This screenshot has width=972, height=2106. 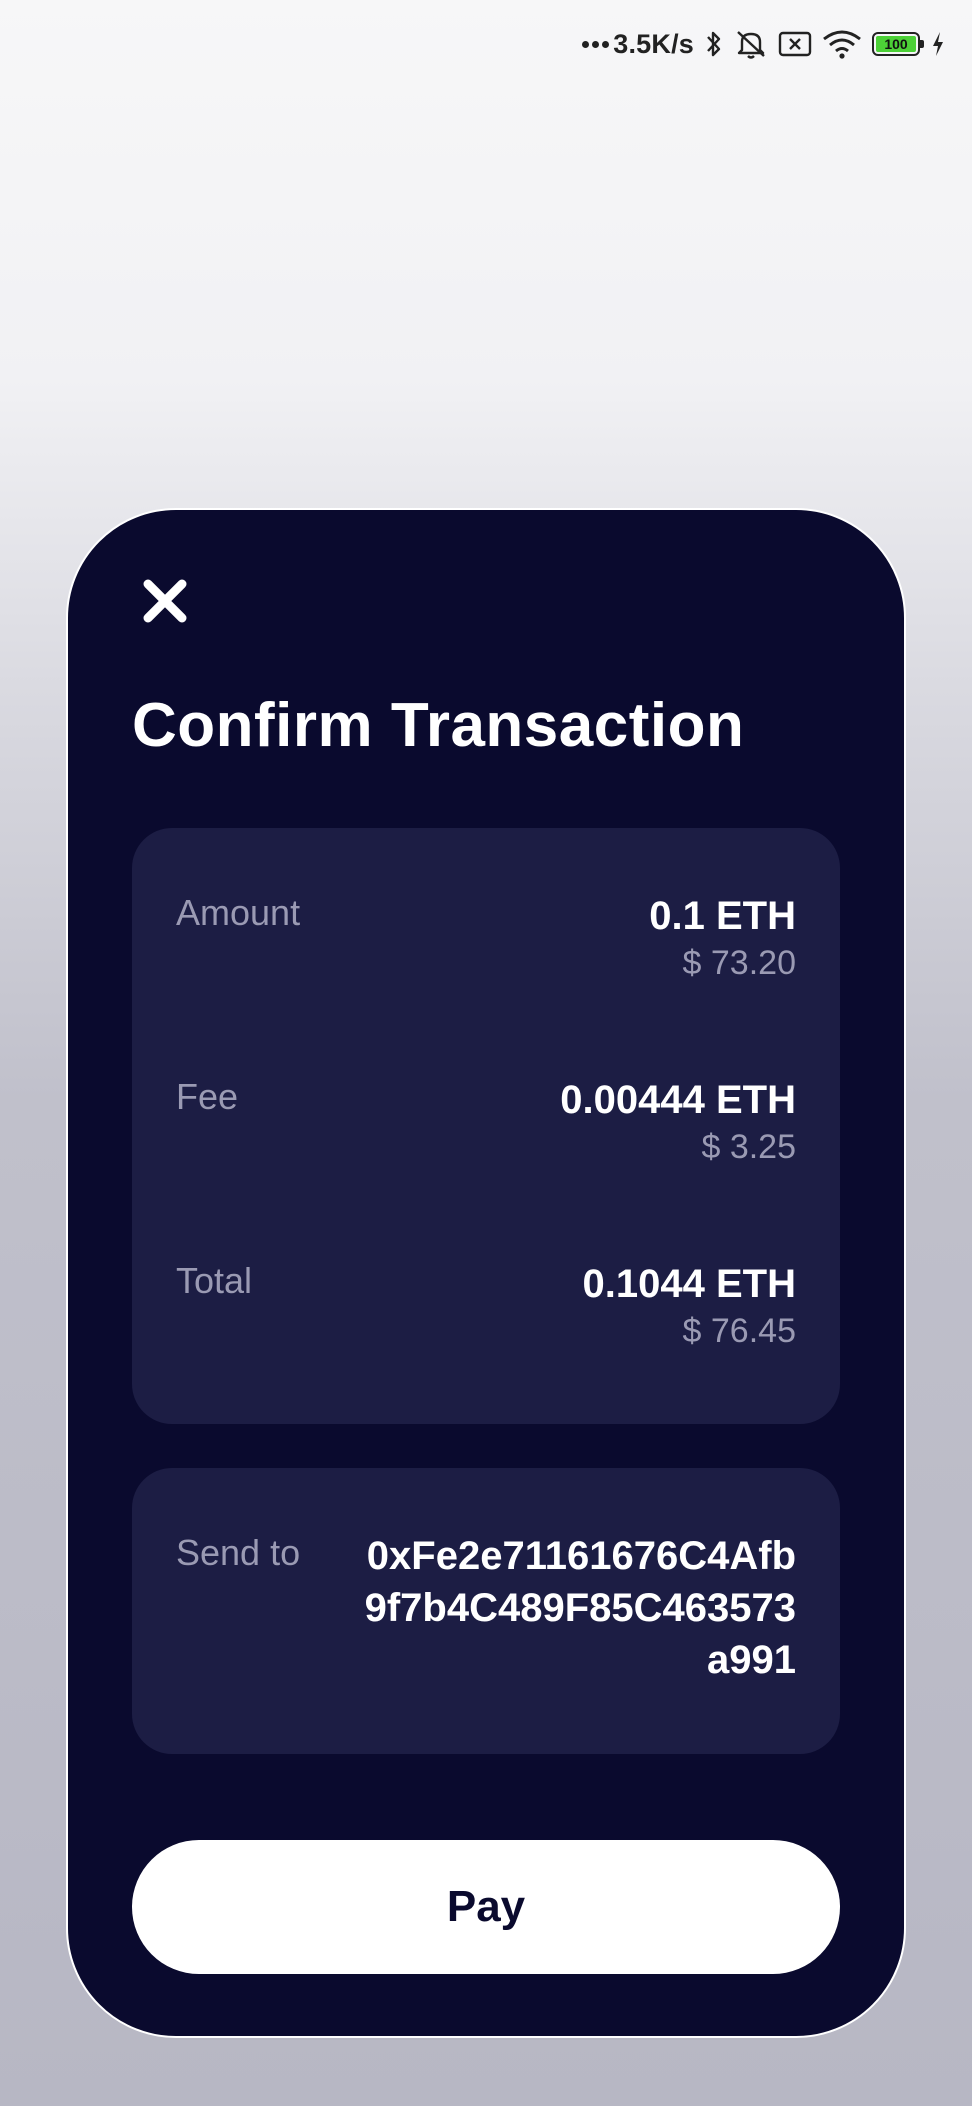 I want to click on battery-icon: 100, so click(x=898, y=44).